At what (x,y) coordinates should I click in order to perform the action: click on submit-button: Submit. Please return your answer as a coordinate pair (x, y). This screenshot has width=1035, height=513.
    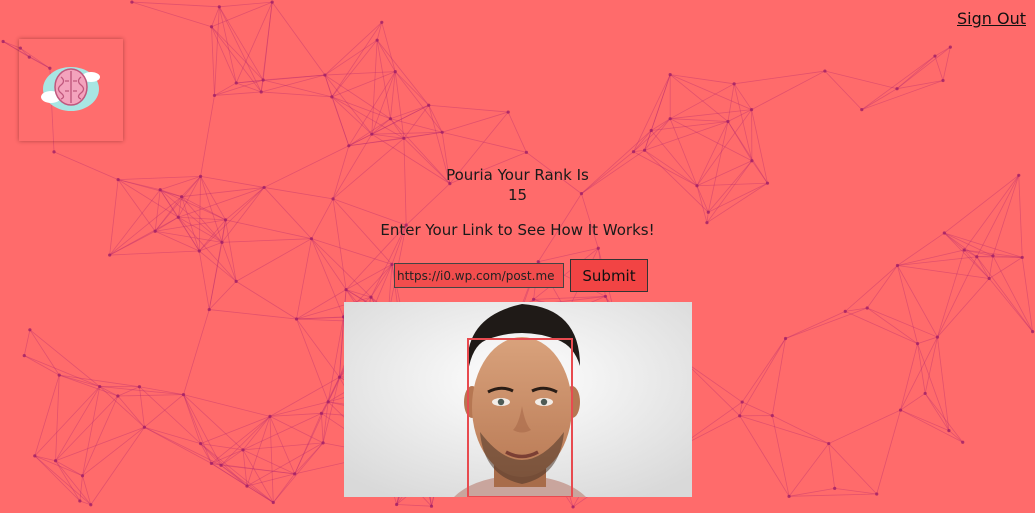
    Looking at the image, I should click on (609, 275).